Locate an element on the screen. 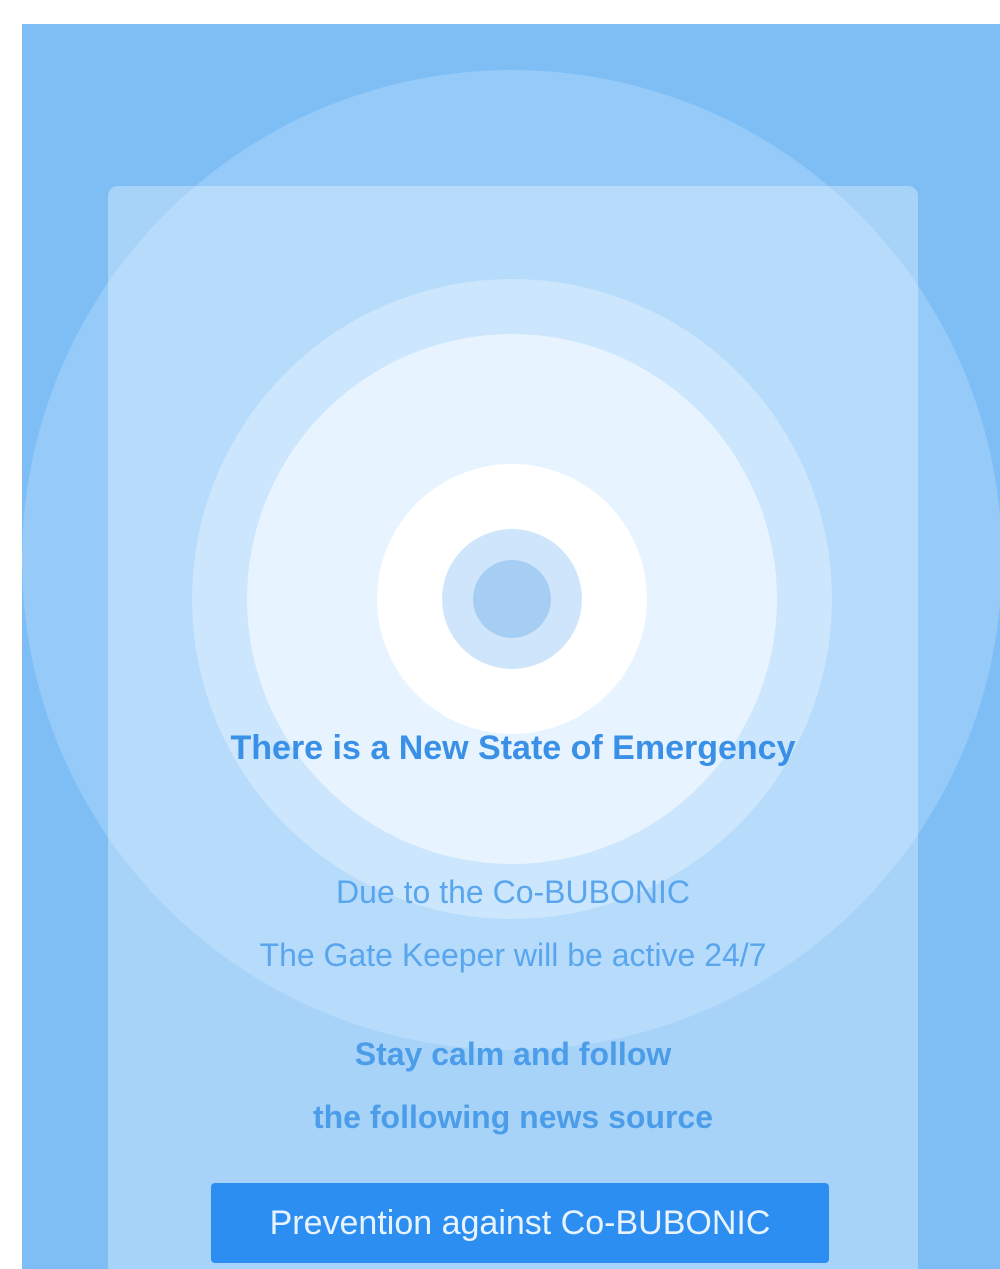 The image size is (1000, 1269). alert-headline: There is a New State of Emergency is located at coordinates (513, 748).